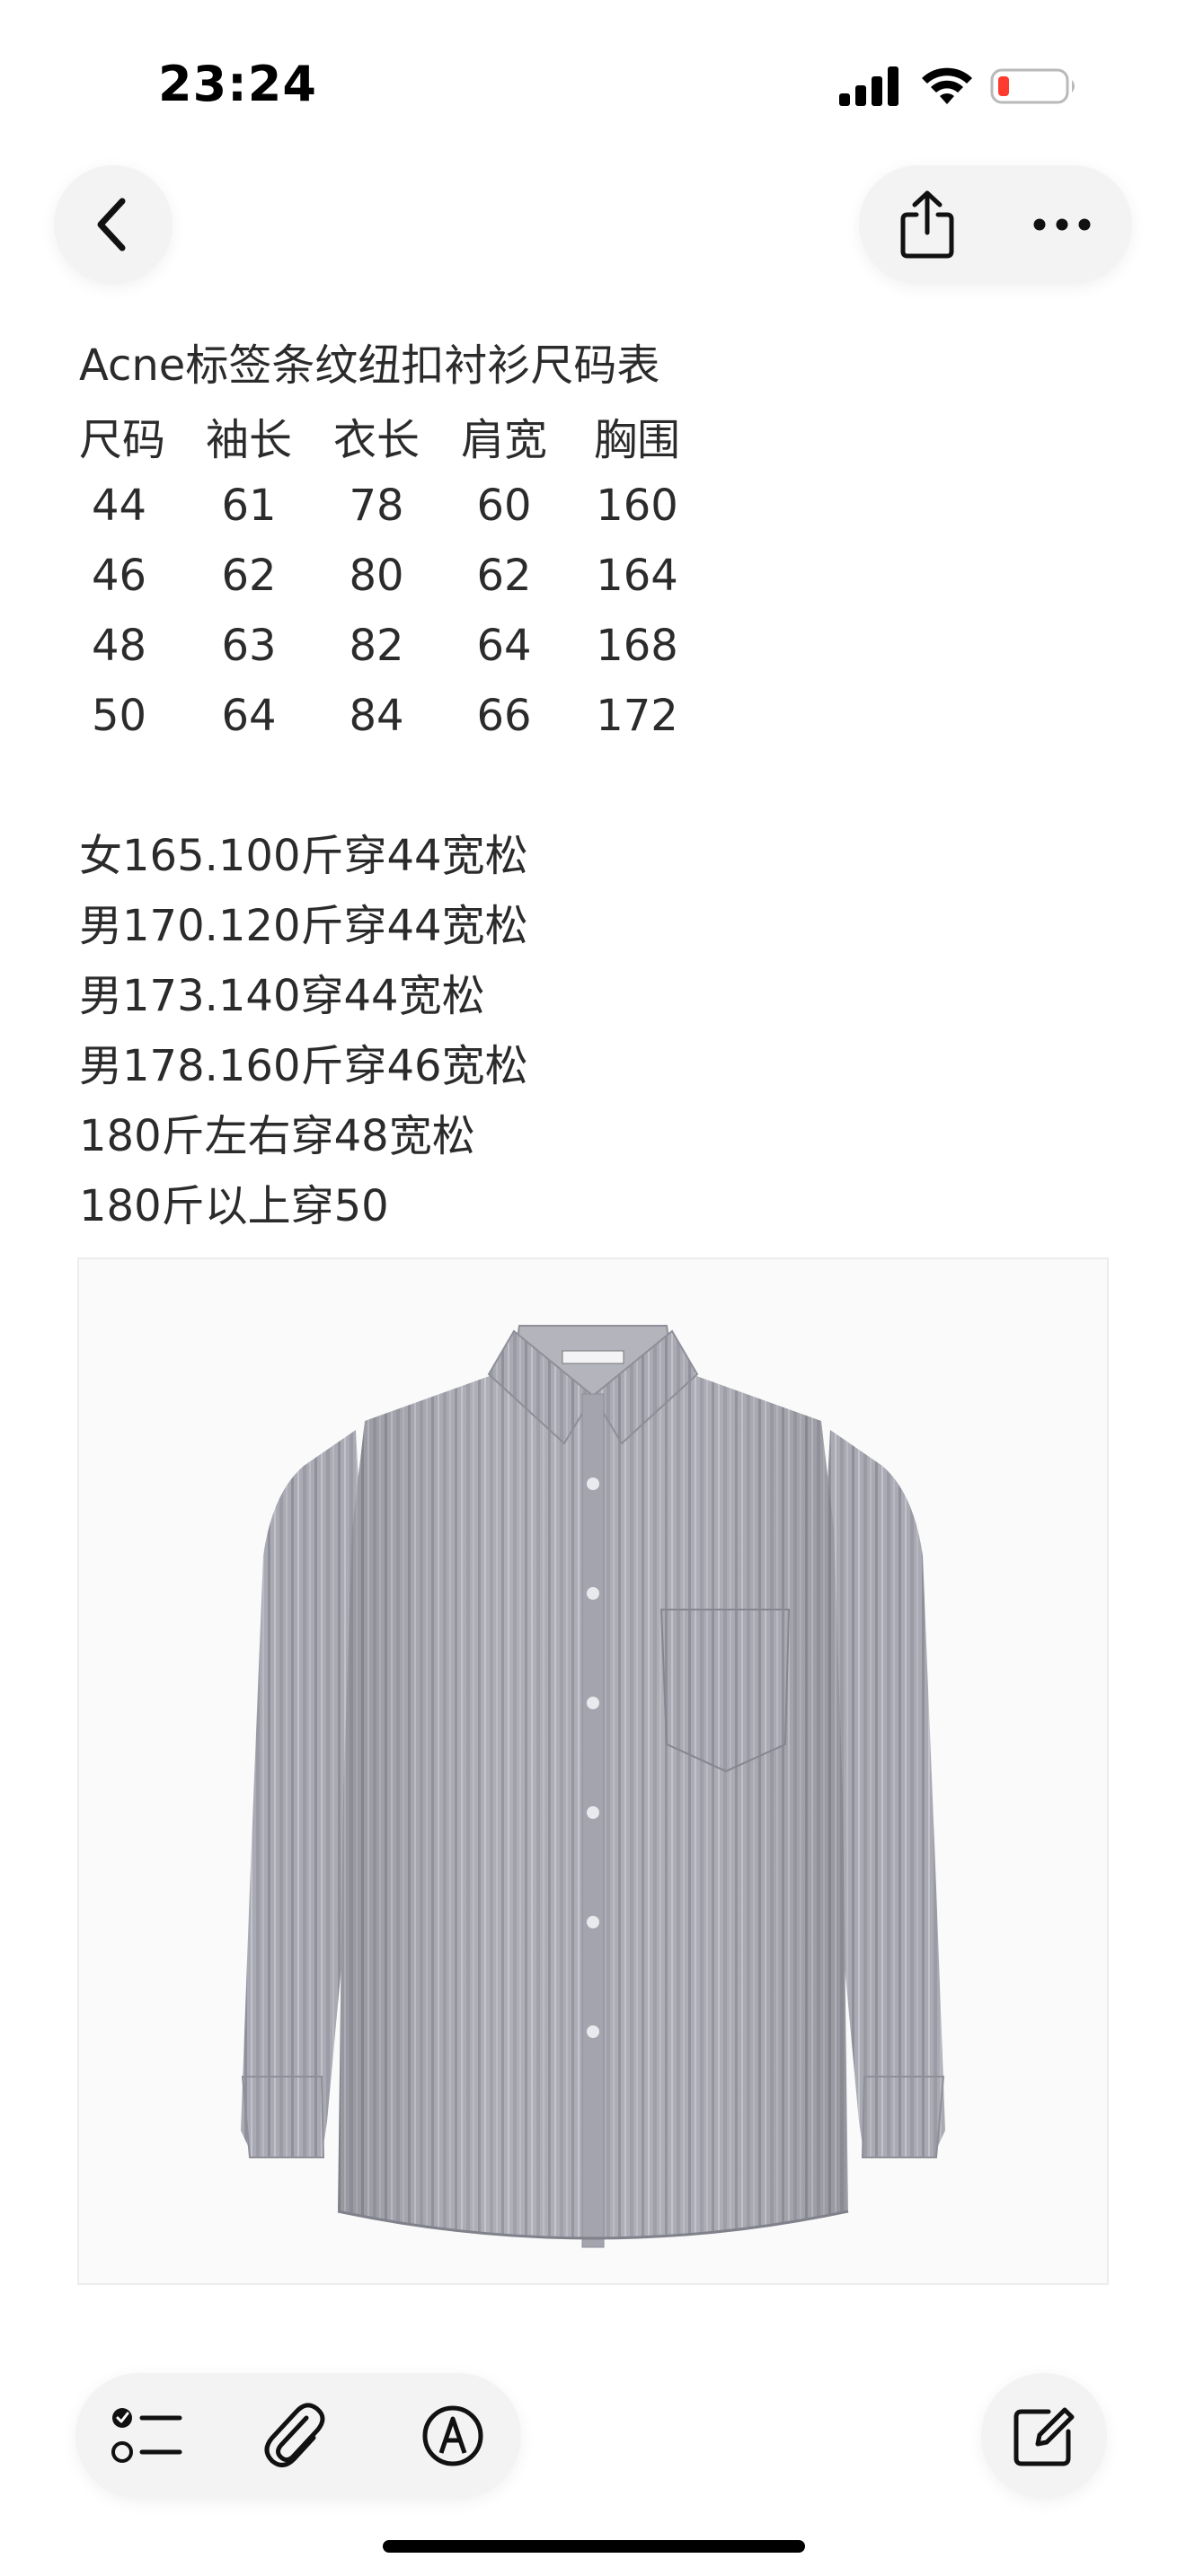  I want to click on paperclip-icon, so click(294, 2435).